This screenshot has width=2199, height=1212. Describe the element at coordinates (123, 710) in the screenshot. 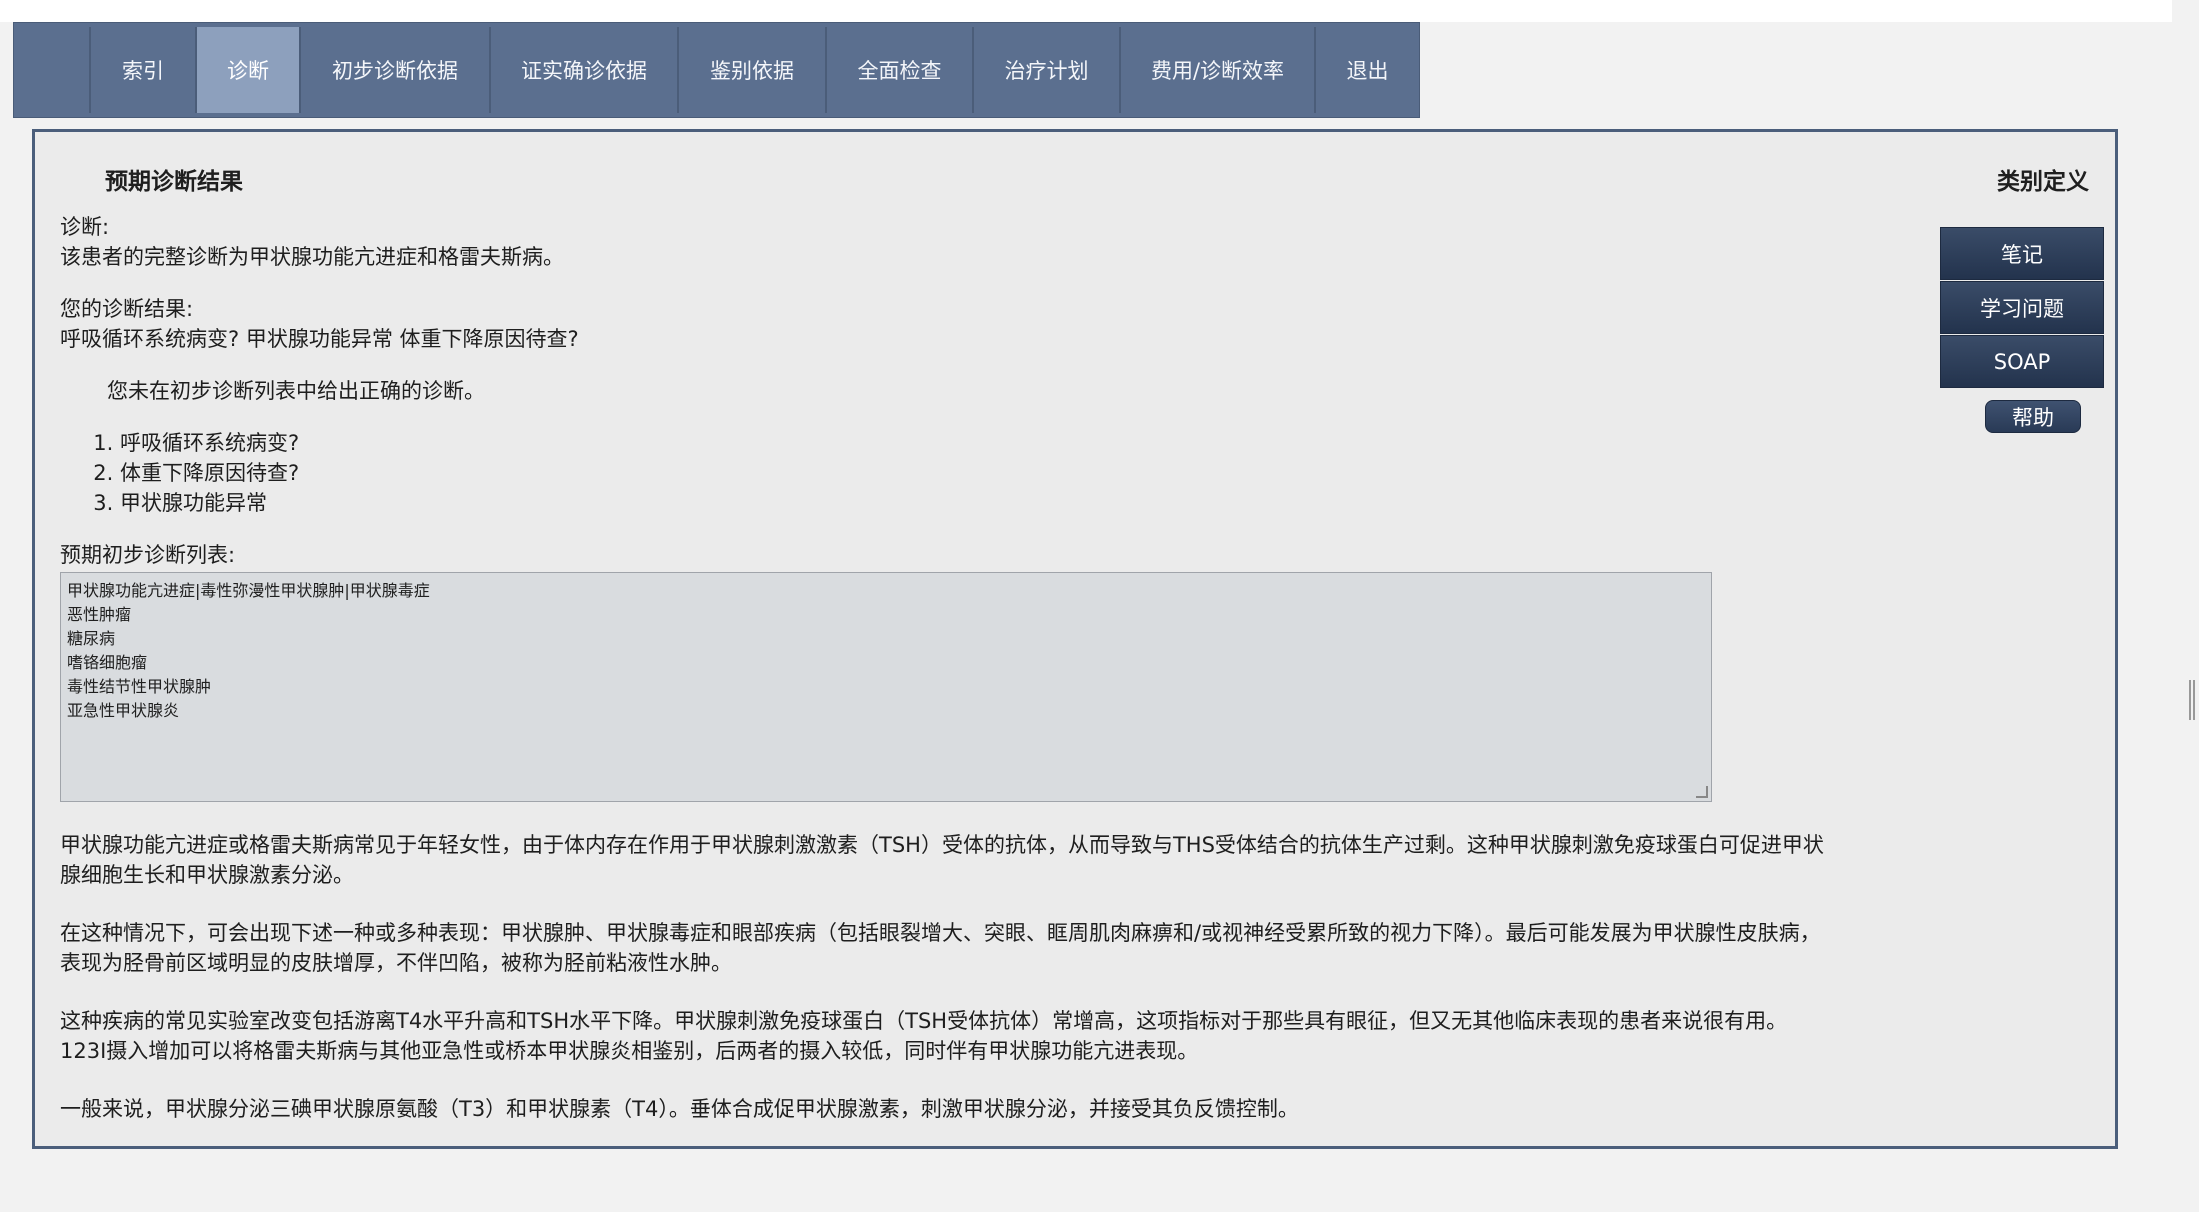

I see `textarea-line: 亚急性甲状腺炎` at that location.